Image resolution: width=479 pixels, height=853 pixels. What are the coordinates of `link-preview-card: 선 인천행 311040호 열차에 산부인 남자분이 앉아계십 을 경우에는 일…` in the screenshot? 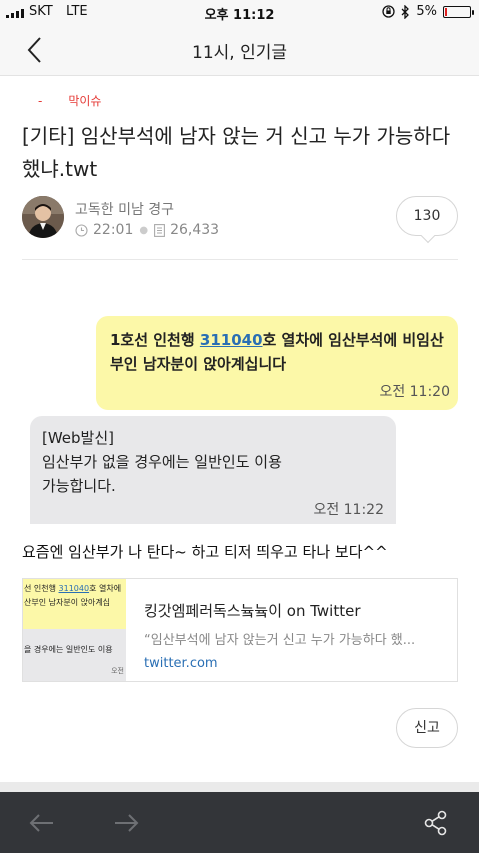 It's located at (240, 630).